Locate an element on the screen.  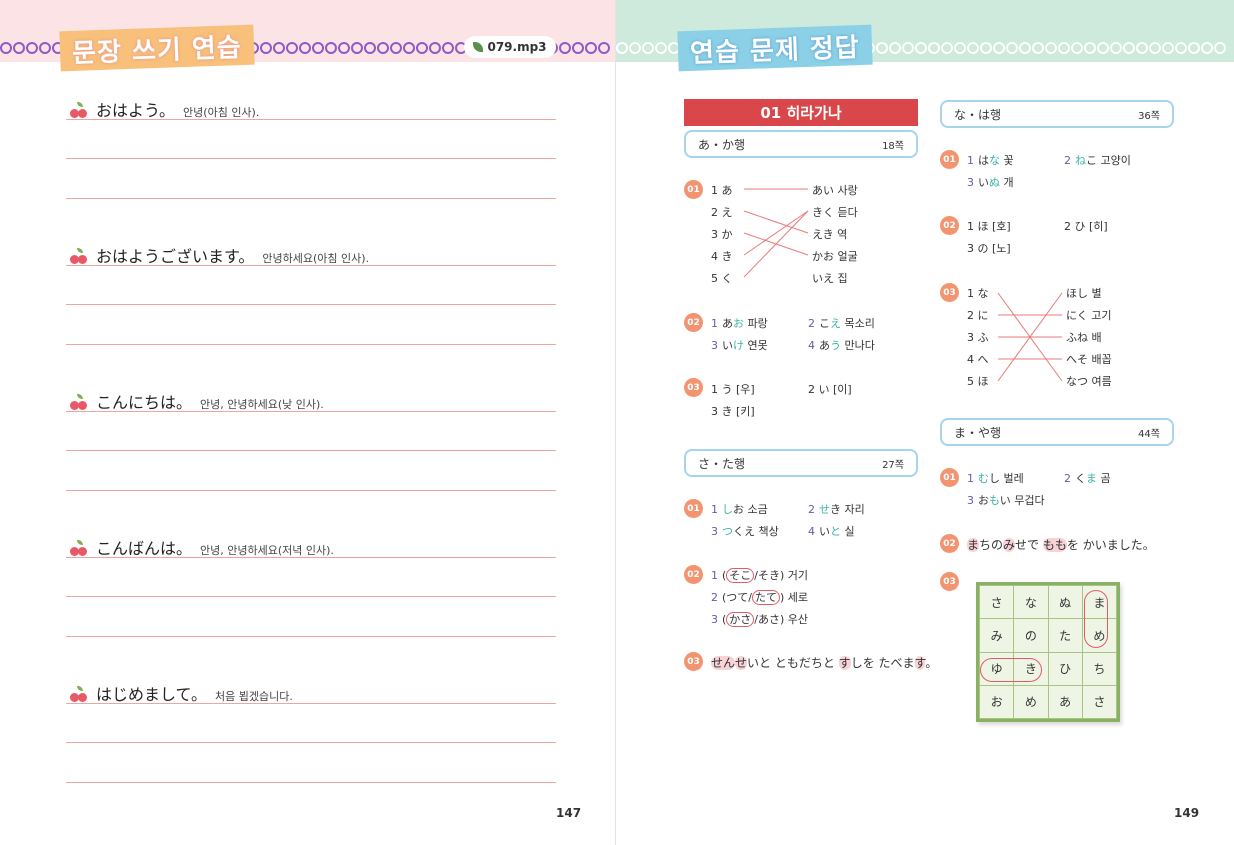
right-page-number: 149 is located at coordinates (1187, 813).